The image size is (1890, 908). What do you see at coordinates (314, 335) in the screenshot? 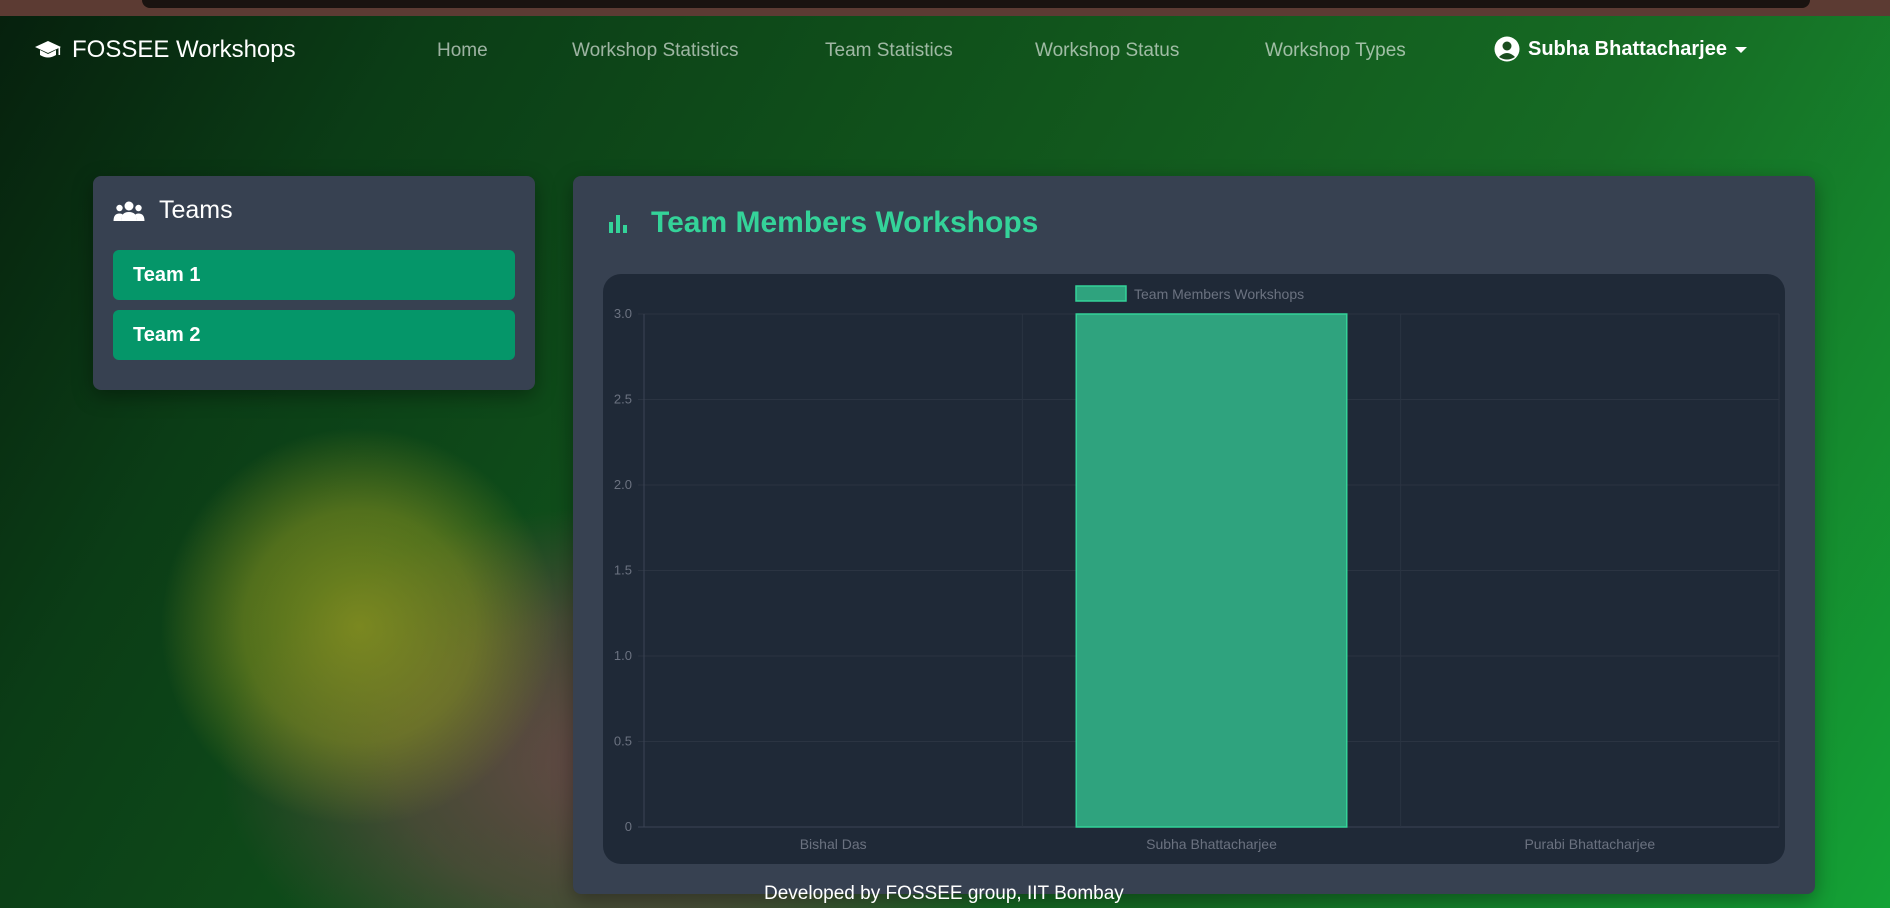
I see `team-2-button: Team 2` at bounding box center [314, 335].